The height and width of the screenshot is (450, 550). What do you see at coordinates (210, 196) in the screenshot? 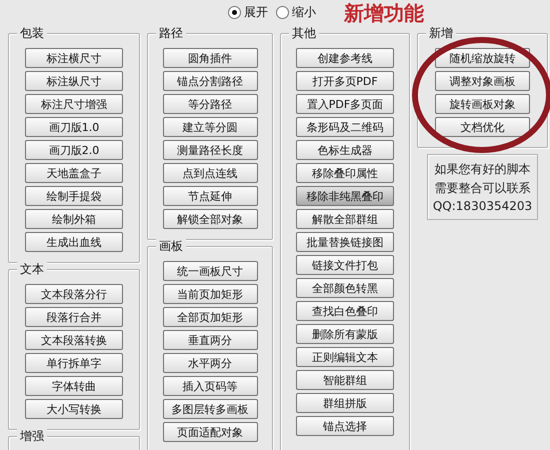
I see `tool-button: 节点延伸` at bounding box center [210, 196].